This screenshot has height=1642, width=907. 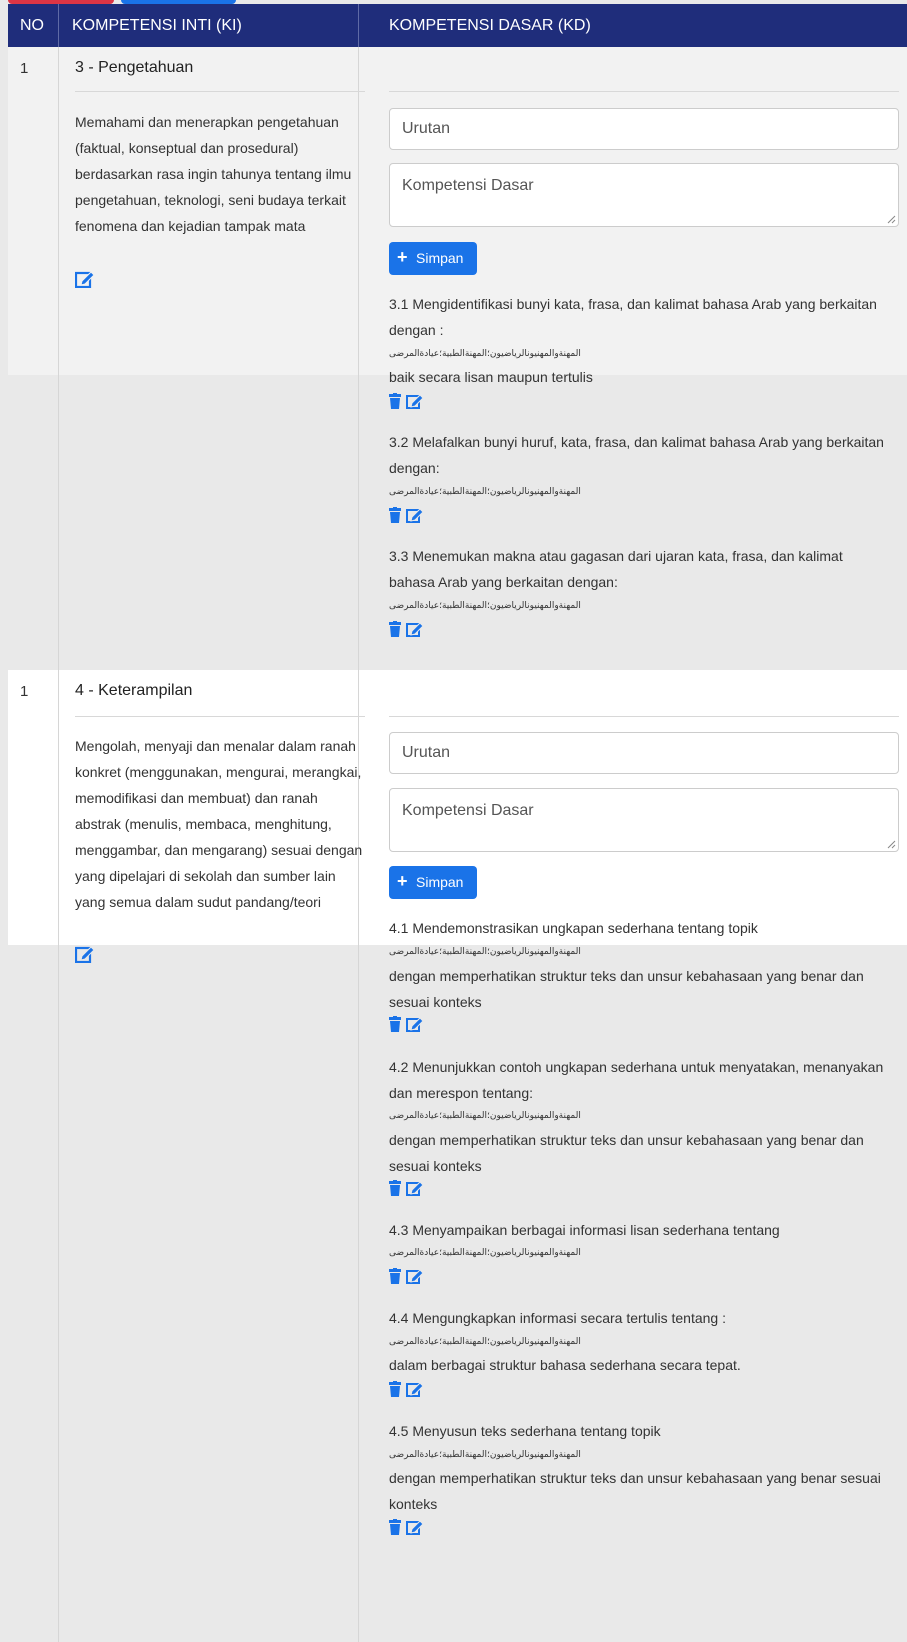 What do you see at coordinates (134, 67) in the screenshot?
I see `ki-title: 3 - Pengetahuan` at bounding box center [134, 67].